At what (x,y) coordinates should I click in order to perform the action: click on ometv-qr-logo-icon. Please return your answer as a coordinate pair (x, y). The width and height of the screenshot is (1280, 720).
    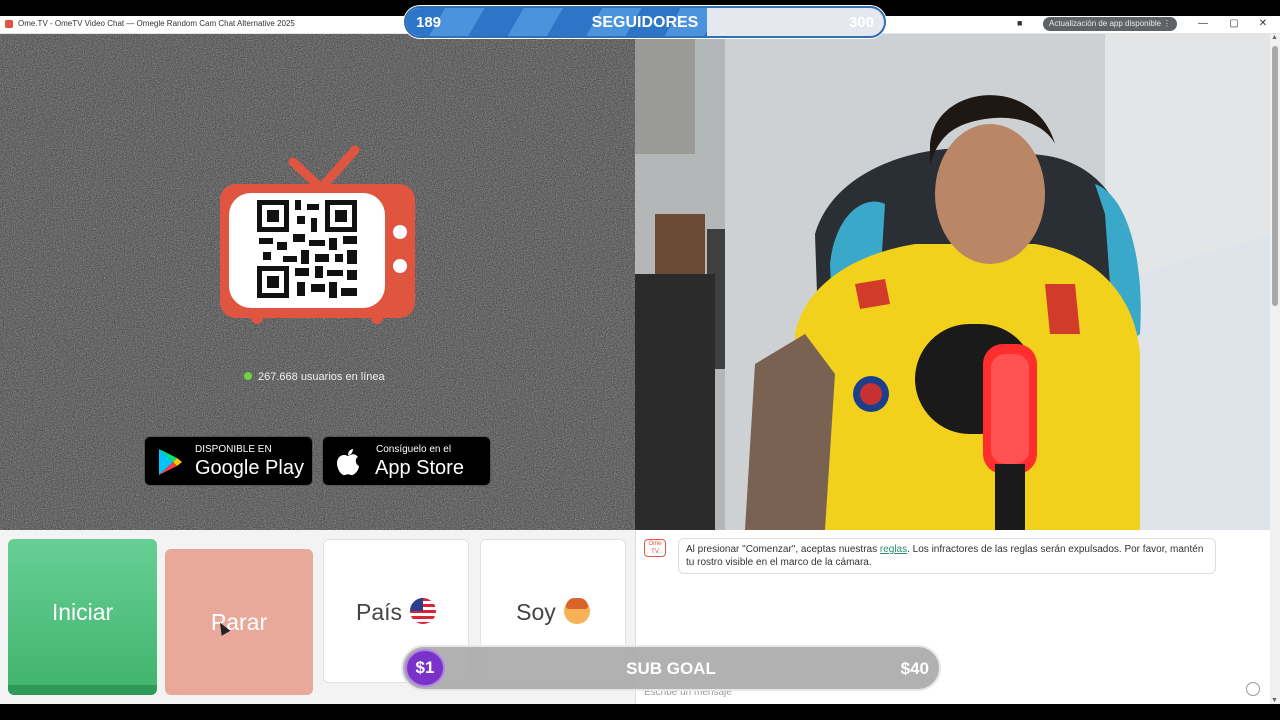
    Looking at the image, I should click on (317, 234).